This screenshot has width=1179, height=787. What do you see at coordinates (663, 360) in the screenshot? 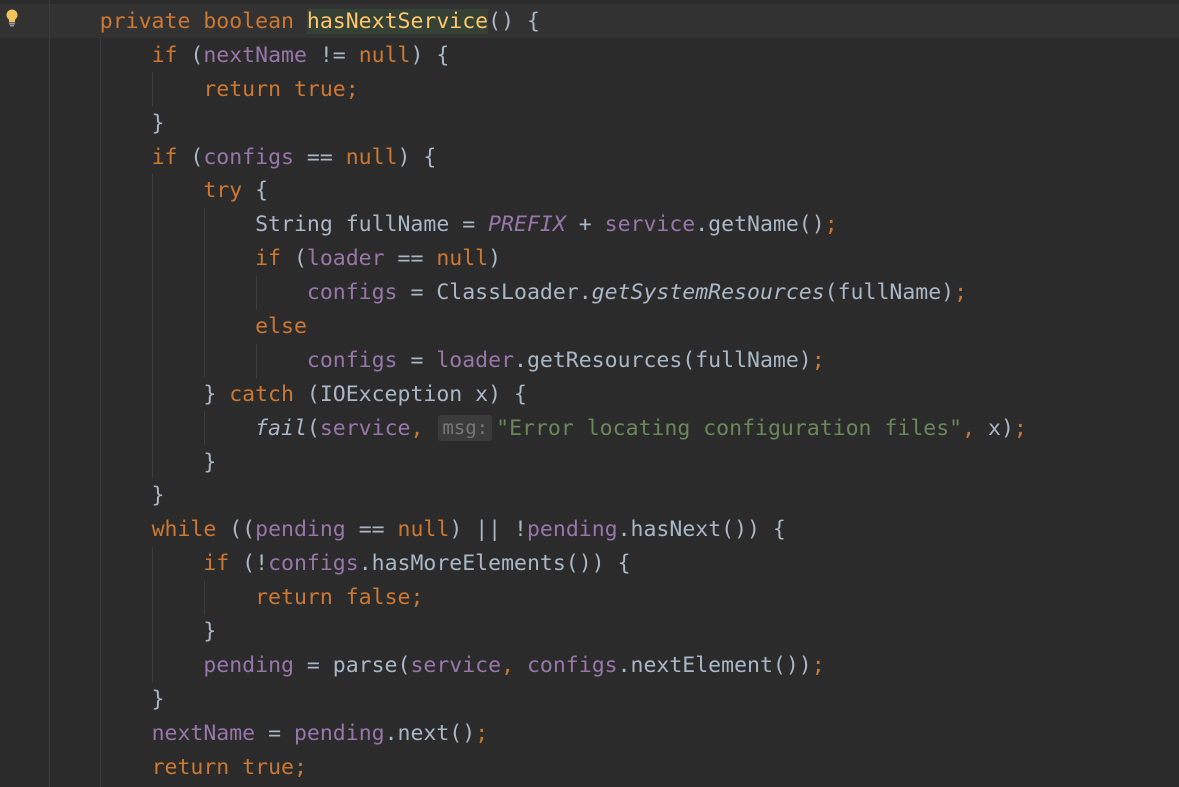
I see `code-token: .getResources(fullName)` at bounding box center [663, 360].